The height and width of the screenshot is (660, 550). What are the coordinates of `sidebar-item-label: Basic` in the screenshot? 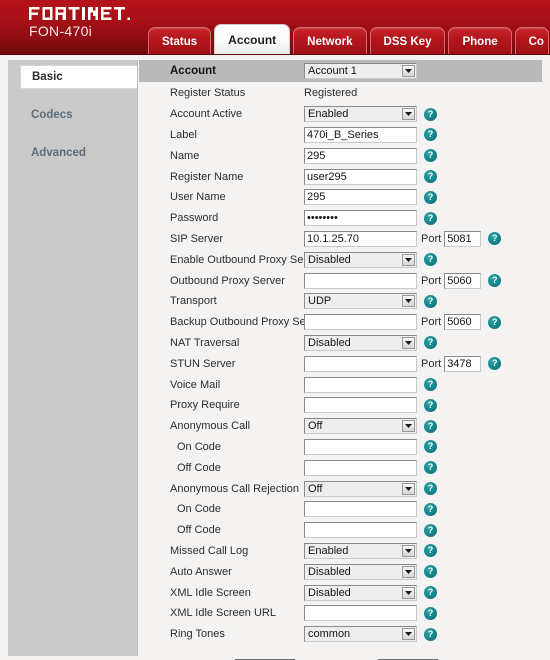 It's located at (47, 77).